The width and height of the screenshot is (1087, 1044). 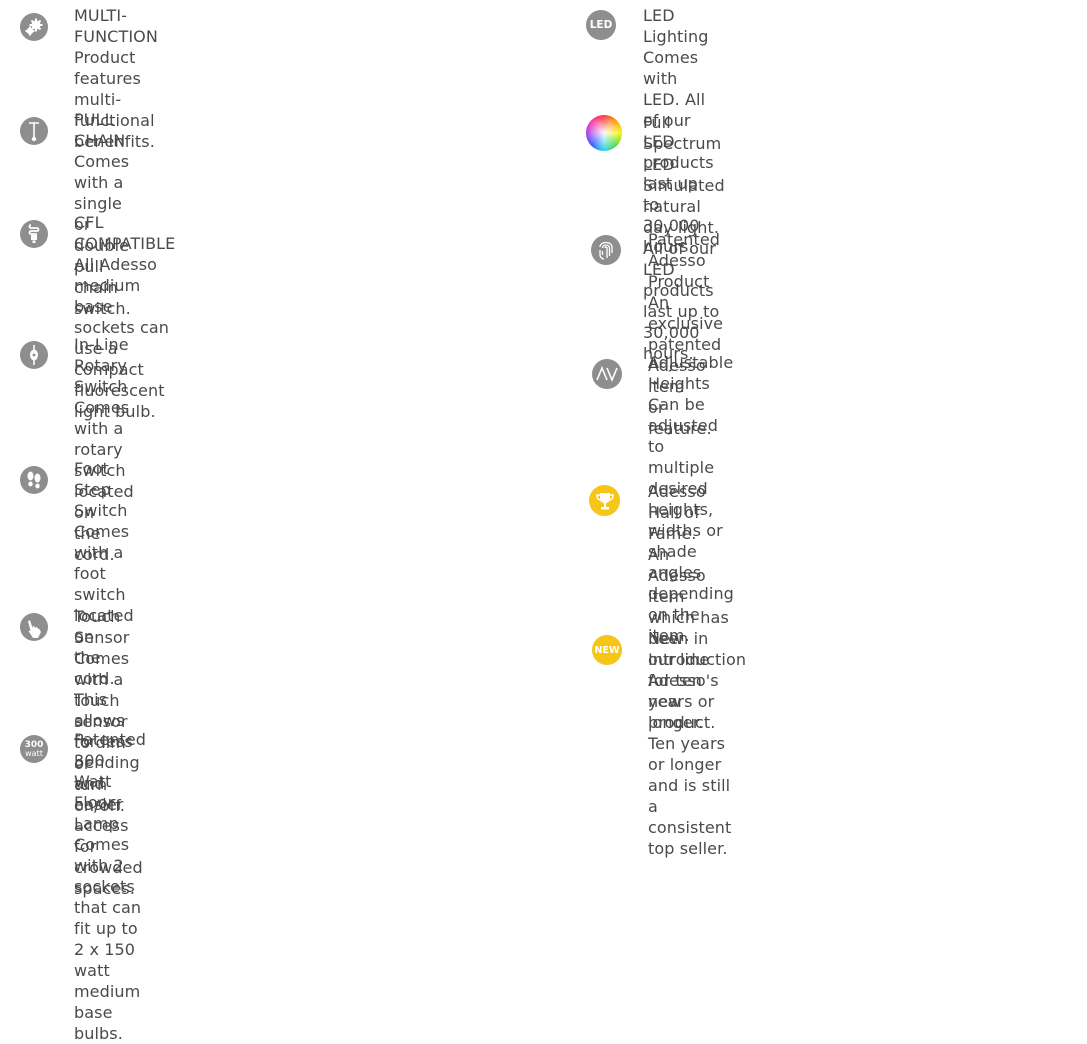 I want to click on feature-description: Adesso's new product., so click(x=683, y=701).